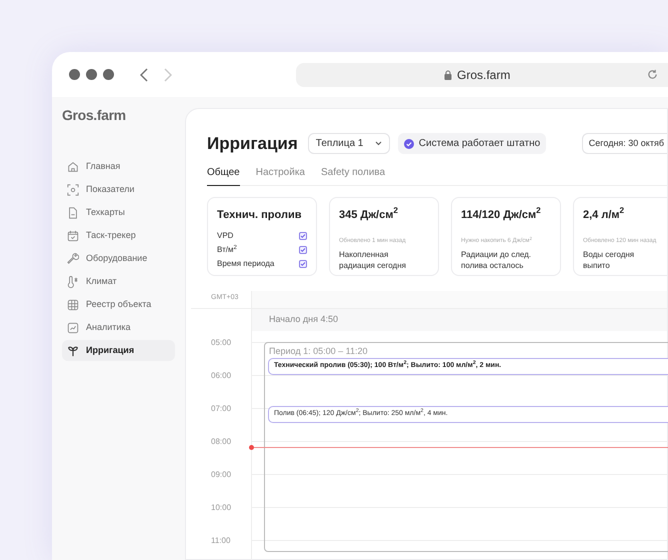 The width and height of the screenshot is (668, 560). What do you see at coordinates (118, 189) in the screenshot?
I see `sidebar-item: Показатели` at bounding box center [118, 189].